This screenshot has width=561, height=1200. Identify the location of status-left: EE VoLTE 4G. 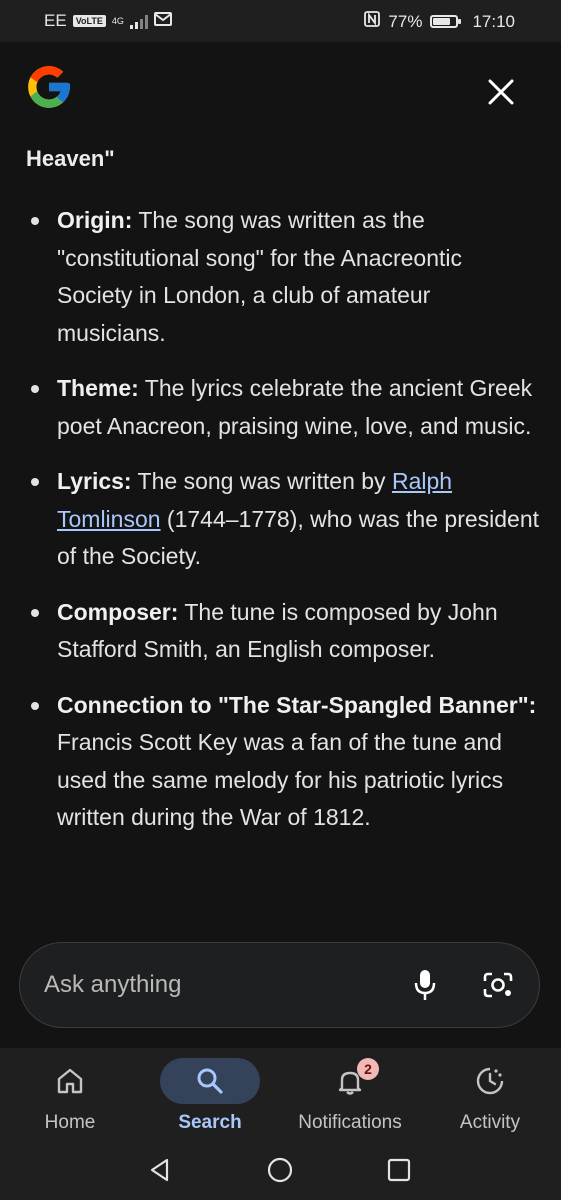
(108, 21).